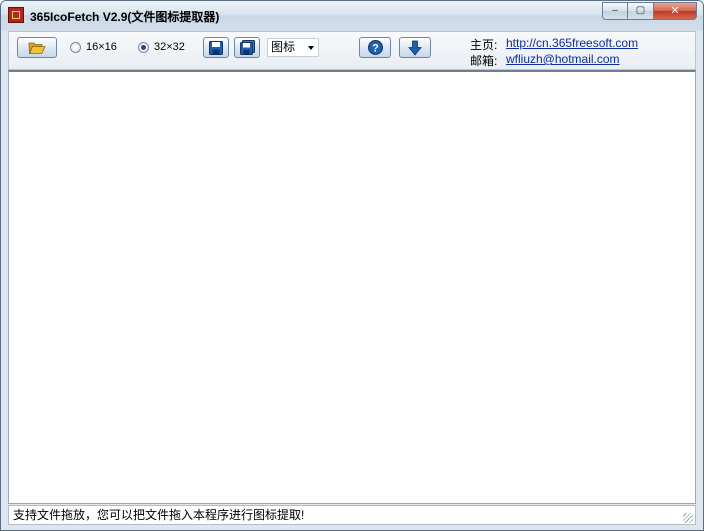 The image size is (704, 531). What do you see at coordinates (125, 17) in the screenshot?
I see `window-title: 365IcoFetch V2.9(文件图标提取器)` at bounding box center [125, 17].